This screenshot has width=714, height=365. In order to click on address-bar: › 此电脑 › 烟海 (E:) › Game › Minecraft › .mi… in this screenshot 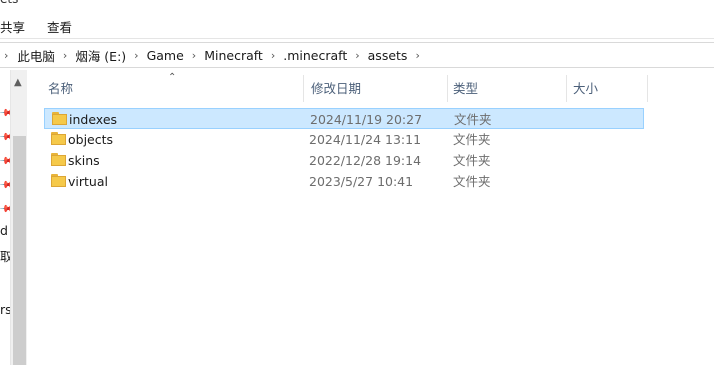, I will do `click(357, 55)`.